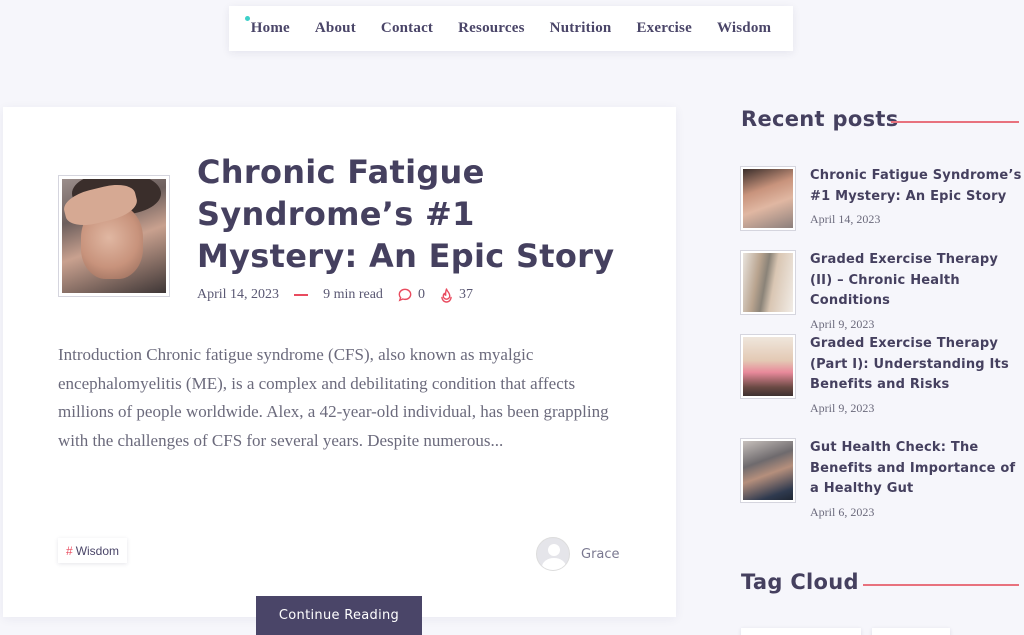 The width and height of the screenshot is (1024, 635). I want to click on nav-item-about: About, so click(335, 28).